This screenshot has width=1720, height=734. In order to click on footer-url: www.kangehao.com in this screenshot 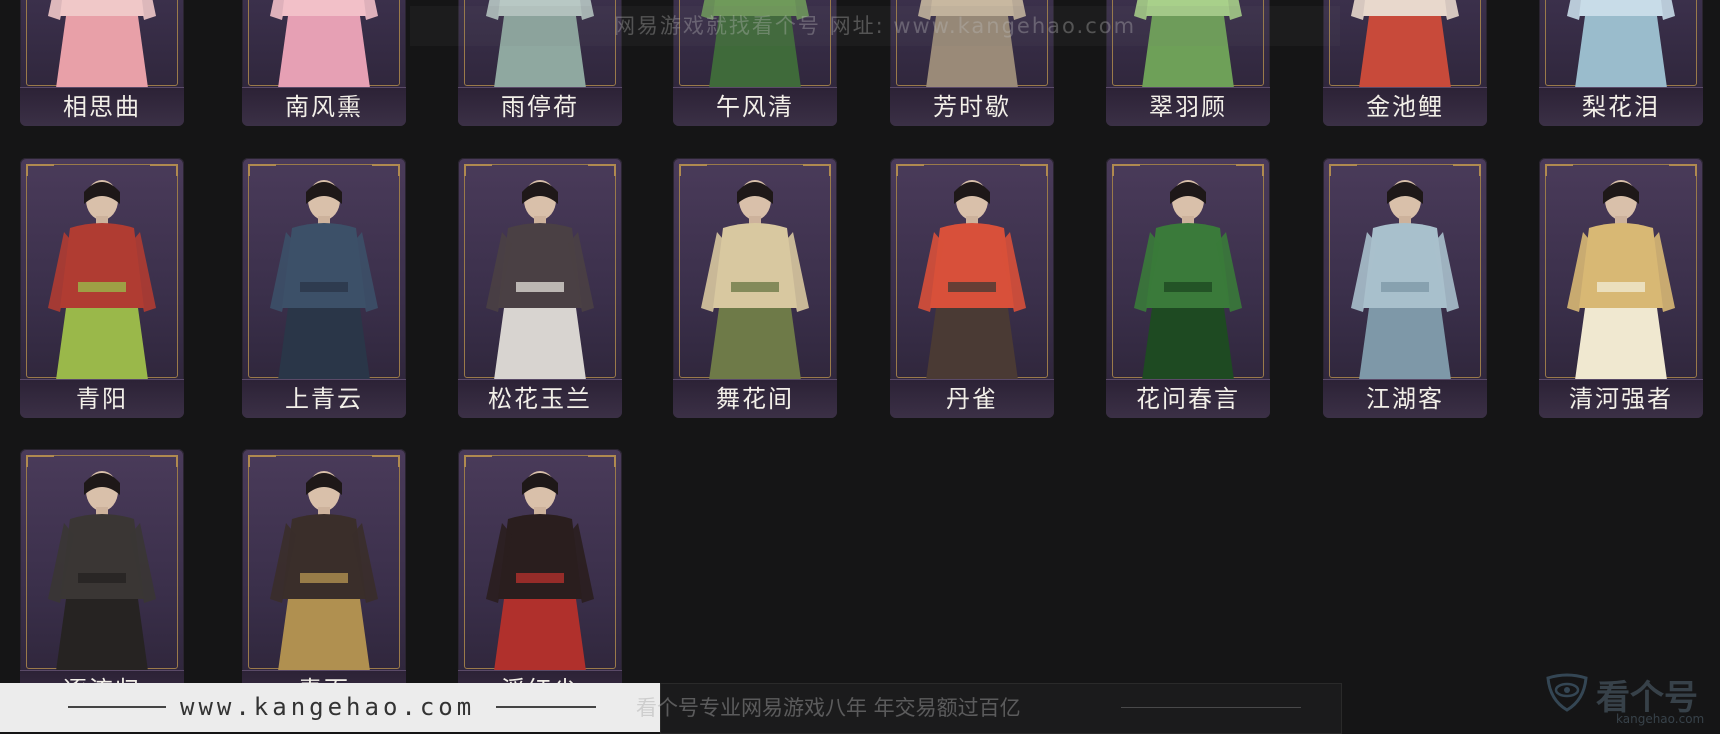, I will do `click(328, 707)`.